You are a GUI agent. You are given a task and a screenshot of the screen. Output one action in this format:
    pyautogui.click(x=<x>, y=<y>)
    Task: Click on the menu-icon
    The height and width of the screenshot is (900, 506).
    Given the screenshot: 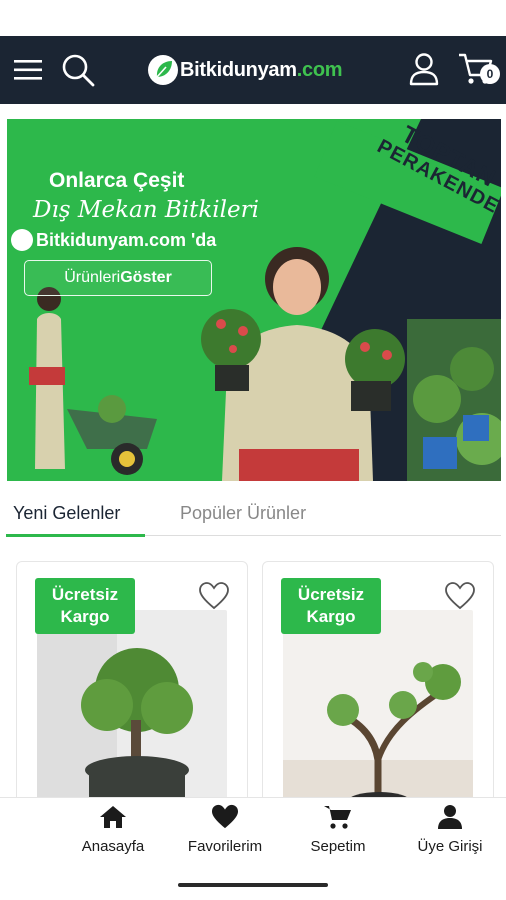 What is the action you would take?
    pyautogui.click(x=28, y=70)
    